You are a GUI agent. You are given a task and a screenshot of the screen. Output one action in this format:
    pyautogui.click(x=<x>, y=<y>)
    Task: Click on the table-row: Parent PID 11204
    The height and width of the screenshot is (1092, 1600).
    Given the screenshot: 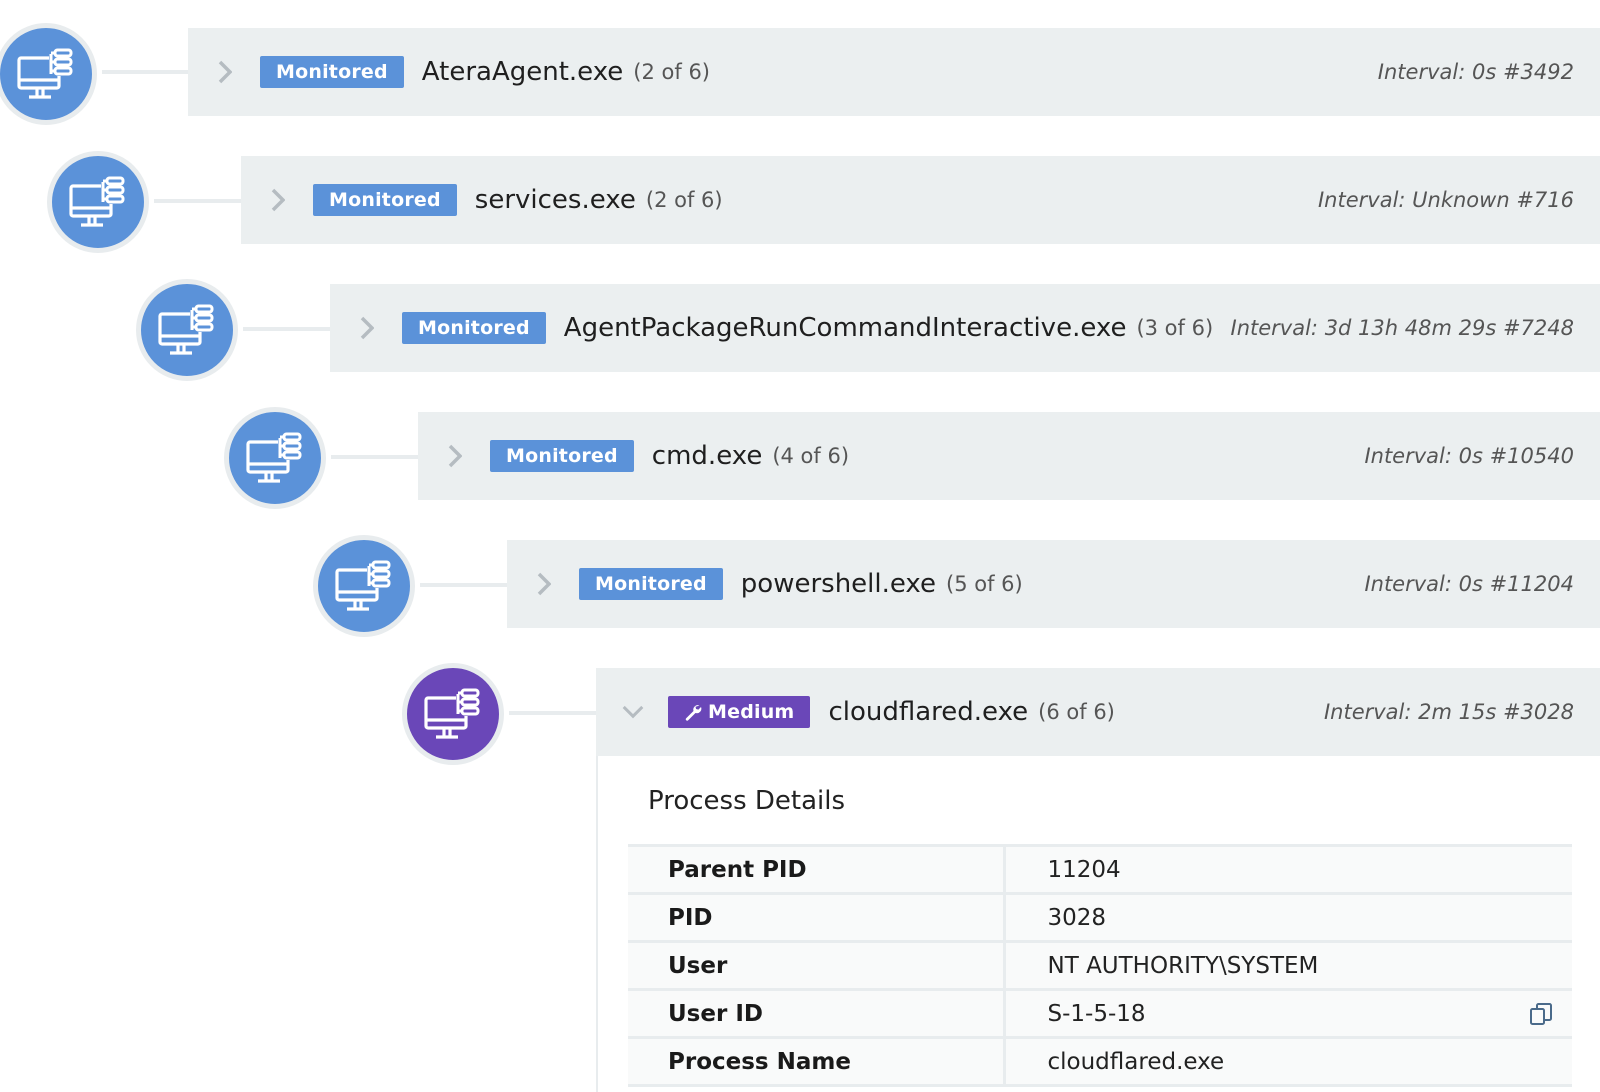 What is the action you would take?
    pyautogui.click(x=1100, y=869)
    